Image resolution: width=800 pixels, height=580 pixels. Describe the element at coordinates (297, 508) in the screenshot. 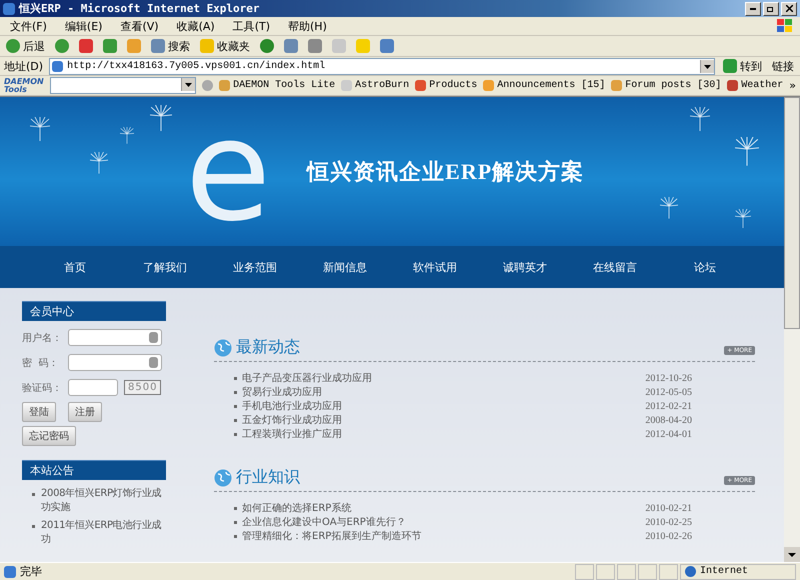

I see `article-link: 如何正确的选择ERP系统` at that location.